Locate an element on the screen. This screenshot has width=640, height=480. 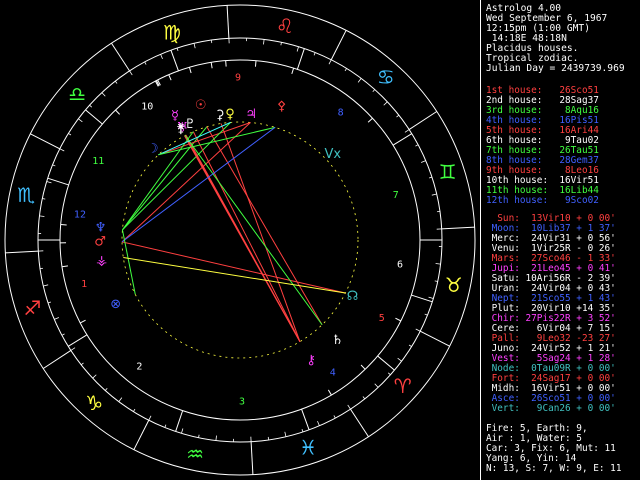
zodiac-sign-icon: ♊ is located at coordinates (448, 172).